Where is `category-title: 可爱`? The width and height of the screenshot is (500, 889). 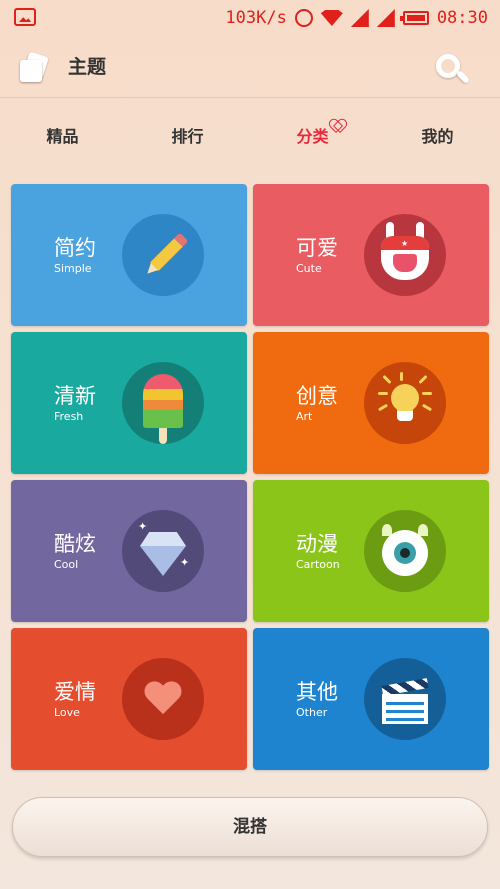 category-title: 可爱 is located at coordinates (317, 248).